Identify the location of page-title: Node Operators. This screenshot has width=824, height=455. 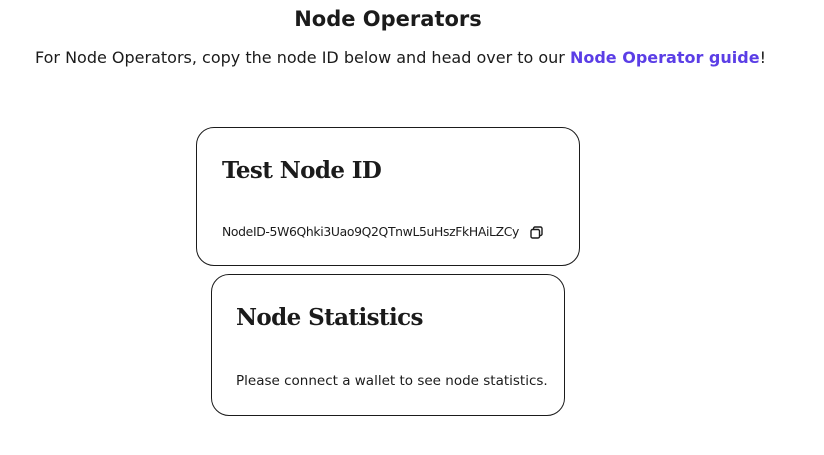
(388, 19).